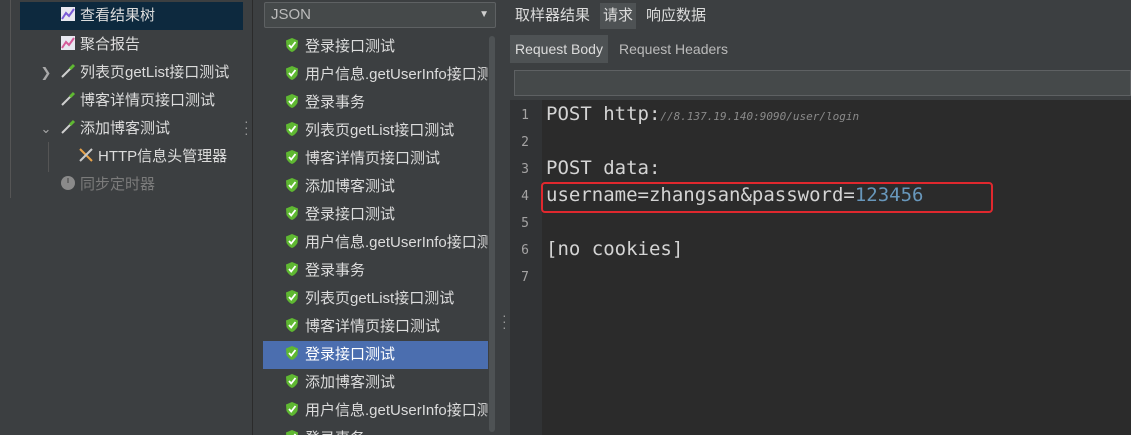 This screenshot has height=435, width=1131. I want to click on code-line-3: POST data:, so click(603, 168).